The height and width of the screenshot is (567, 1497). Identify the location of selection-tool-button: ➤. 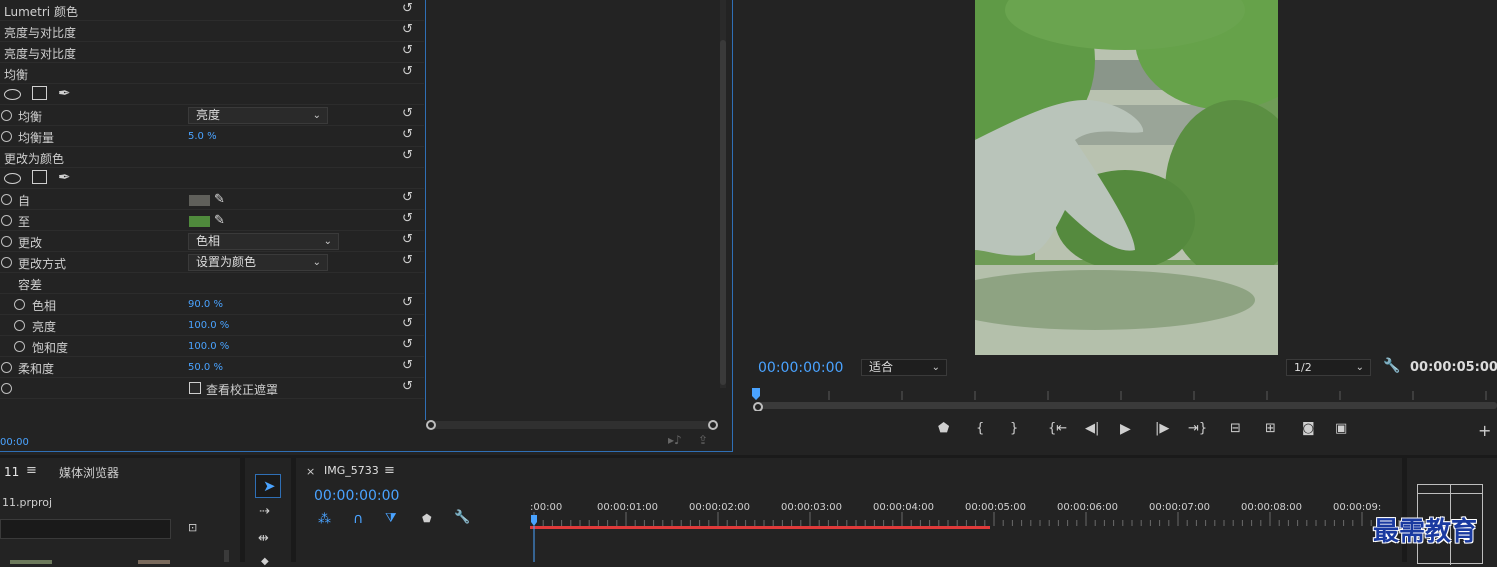
(268, 486).